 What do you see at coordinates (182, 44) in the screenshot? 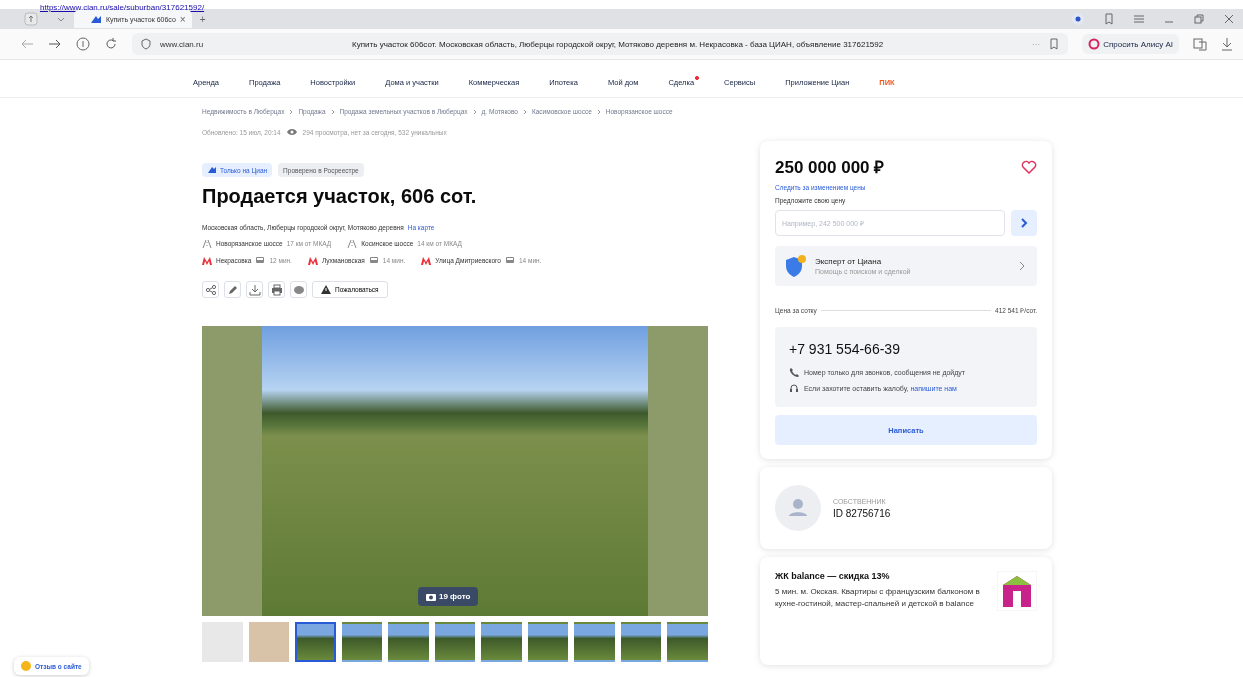
I see `url-text: www.cian.ru` at bounding box center [182, 44].